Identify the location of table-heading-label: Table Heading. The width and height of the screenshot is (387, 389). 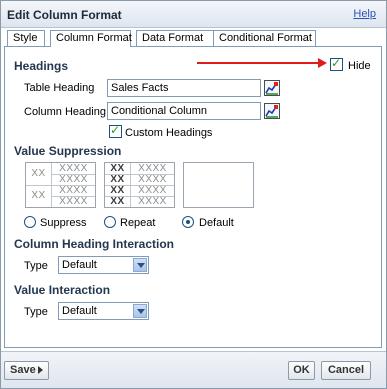
(59, 88).